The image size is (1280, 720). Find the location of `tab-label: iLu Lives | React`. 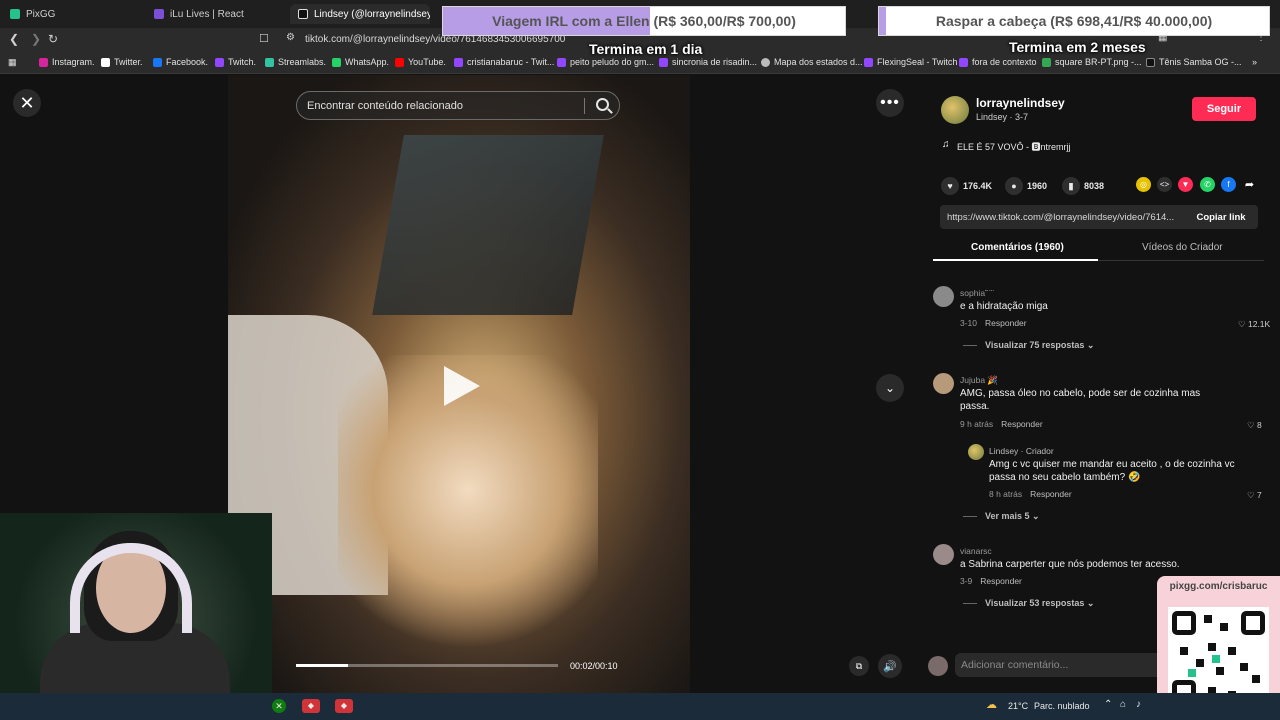

tab-label: iLu Lives | React is located at coordinates (207, 14).